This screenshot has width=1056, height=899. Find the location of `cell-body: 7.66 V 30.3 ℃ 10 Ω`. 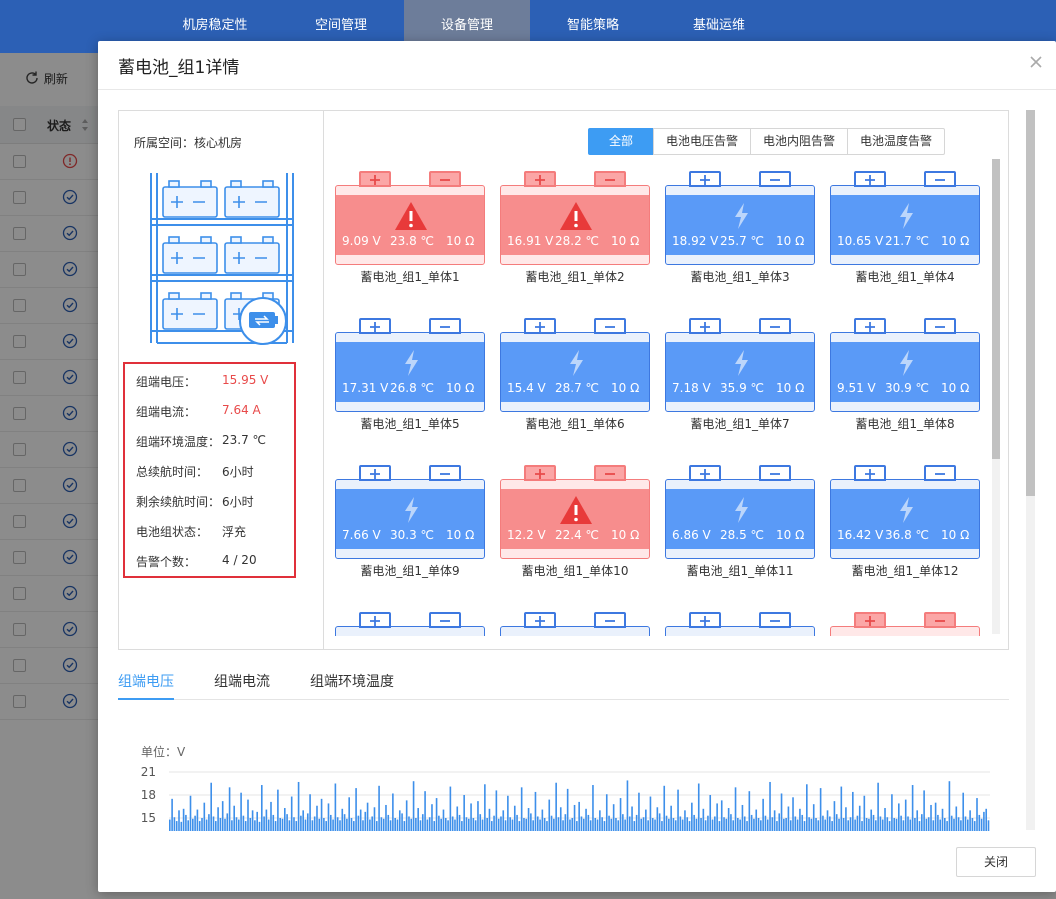

cell-body: 7.66 V 30.3 ℃ 10 Ω is located at coordinates (410, 519).